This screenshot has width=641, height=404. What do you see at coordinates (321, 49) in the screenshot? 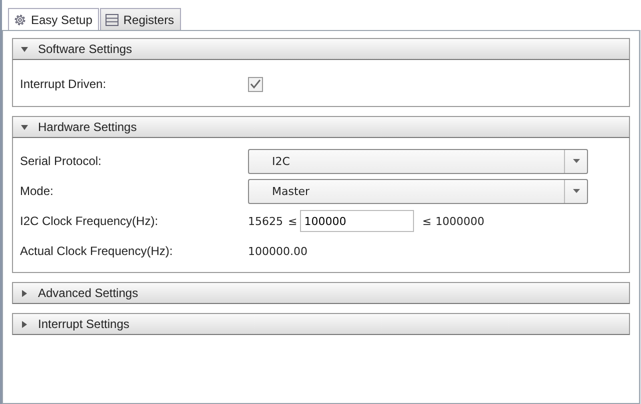
I see `section-header: Software Settings` at bounding box center [321, 49].